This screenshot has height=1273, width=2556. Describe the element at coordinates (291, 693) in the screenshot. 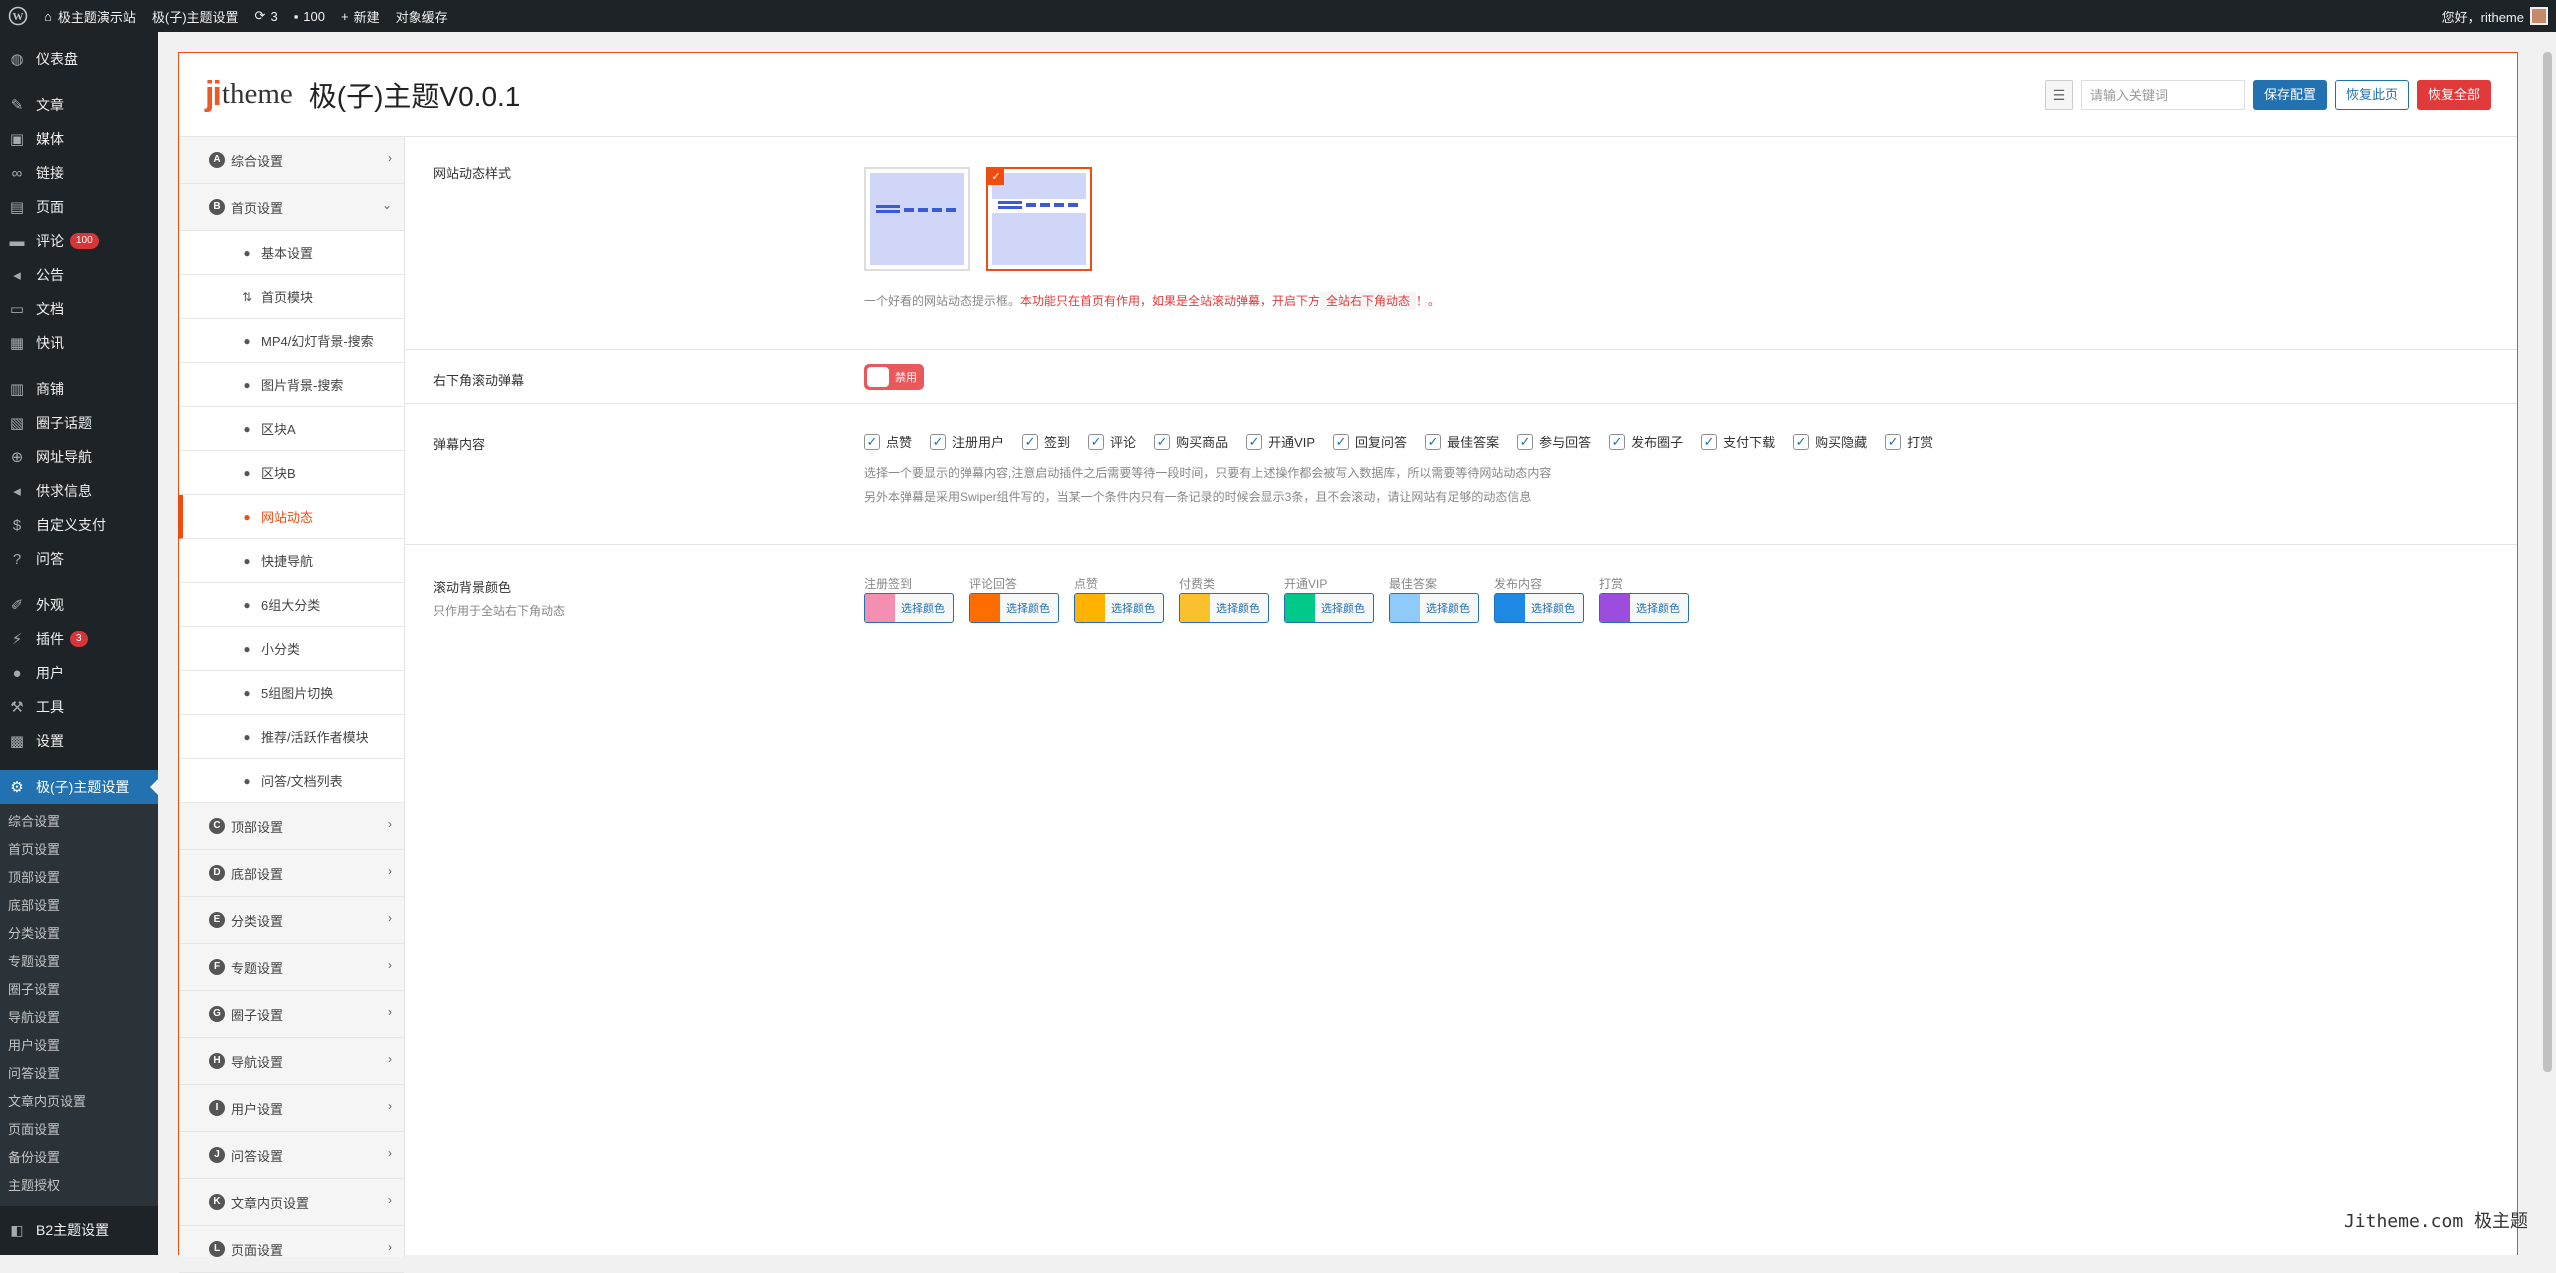

I see `nav-subitem: ●5组图片切换` at that location.